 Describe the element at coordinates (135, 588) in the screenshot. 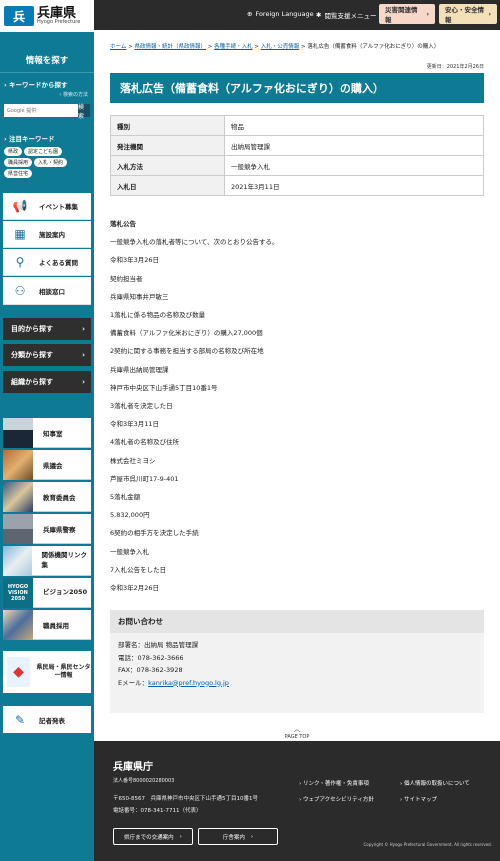

I see `notice-line: 令和3年2月26日` at that location.